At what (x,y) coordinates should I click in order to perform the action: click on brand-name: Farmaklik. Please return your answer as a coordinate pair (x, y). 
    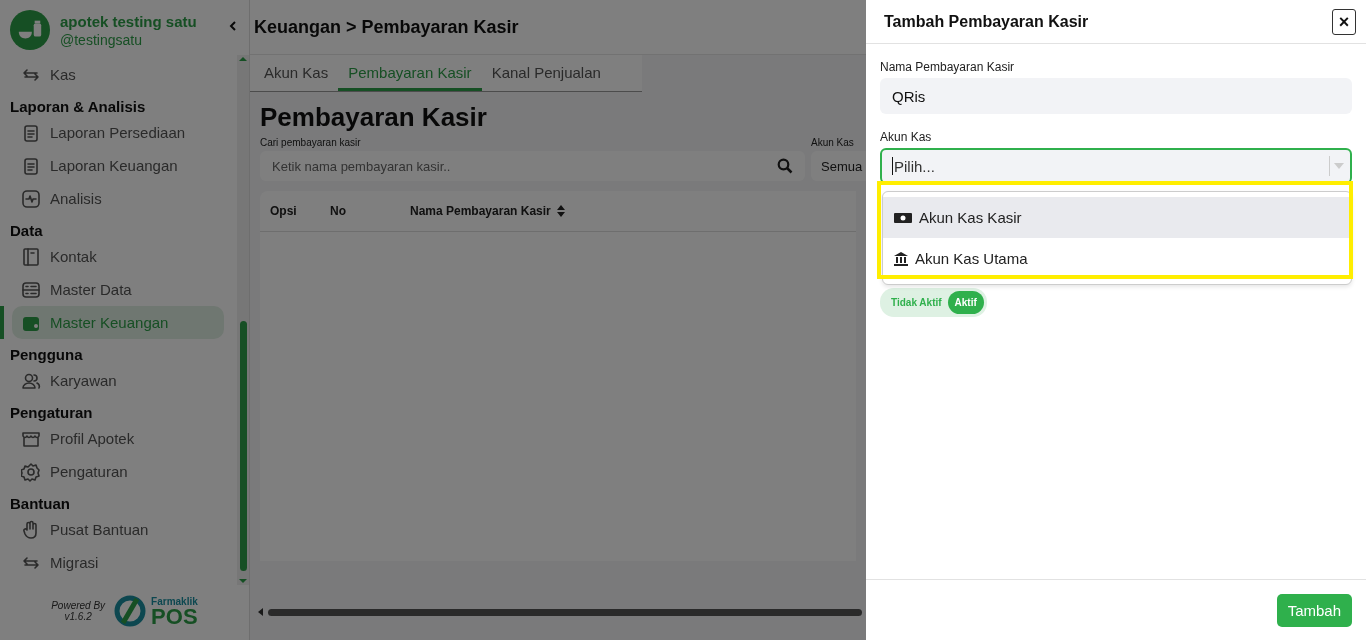
    Looking at the image, I should click on (174, 601).